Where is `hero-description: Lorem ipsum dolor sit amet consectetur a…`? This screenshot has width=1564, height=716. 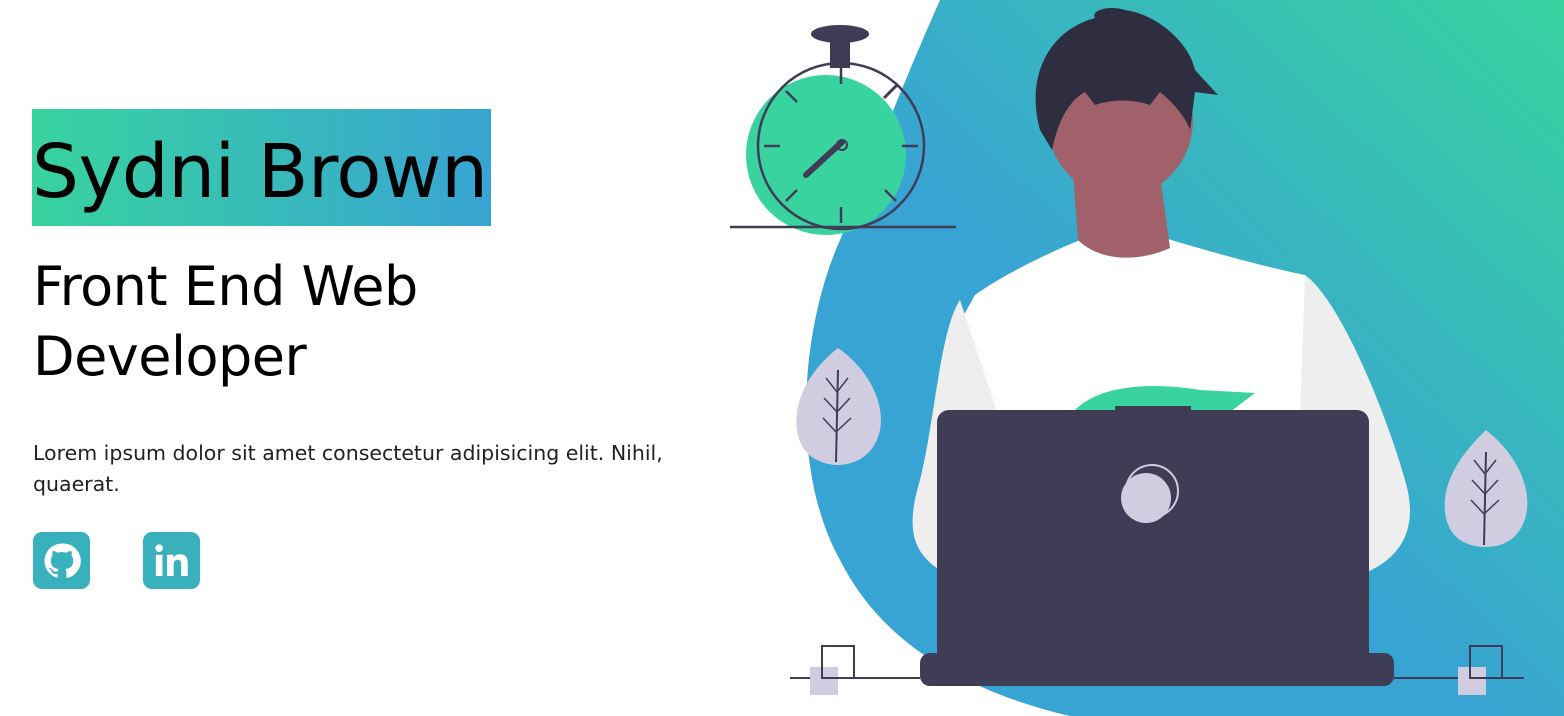
hero-description: Lorem ipsum dolor sit amet consectetur a… is located at coordinates (348, 468).